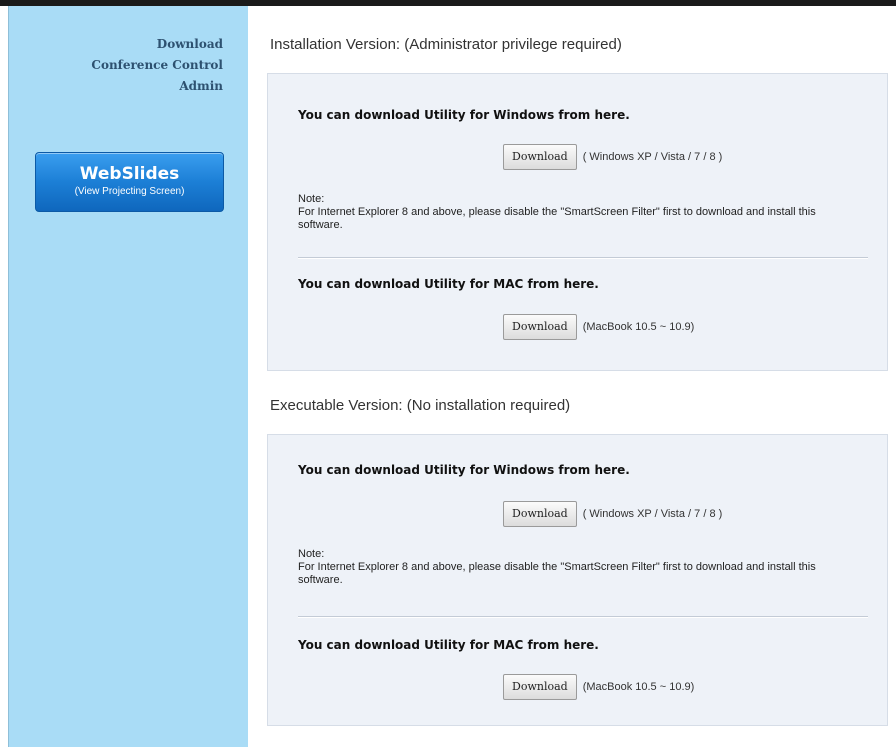  What do you see at coordinates (129, 191) in the screenshot?
I see `webslides-subtitle: (View Projecting Screen)` at bounding box center [129, 191].